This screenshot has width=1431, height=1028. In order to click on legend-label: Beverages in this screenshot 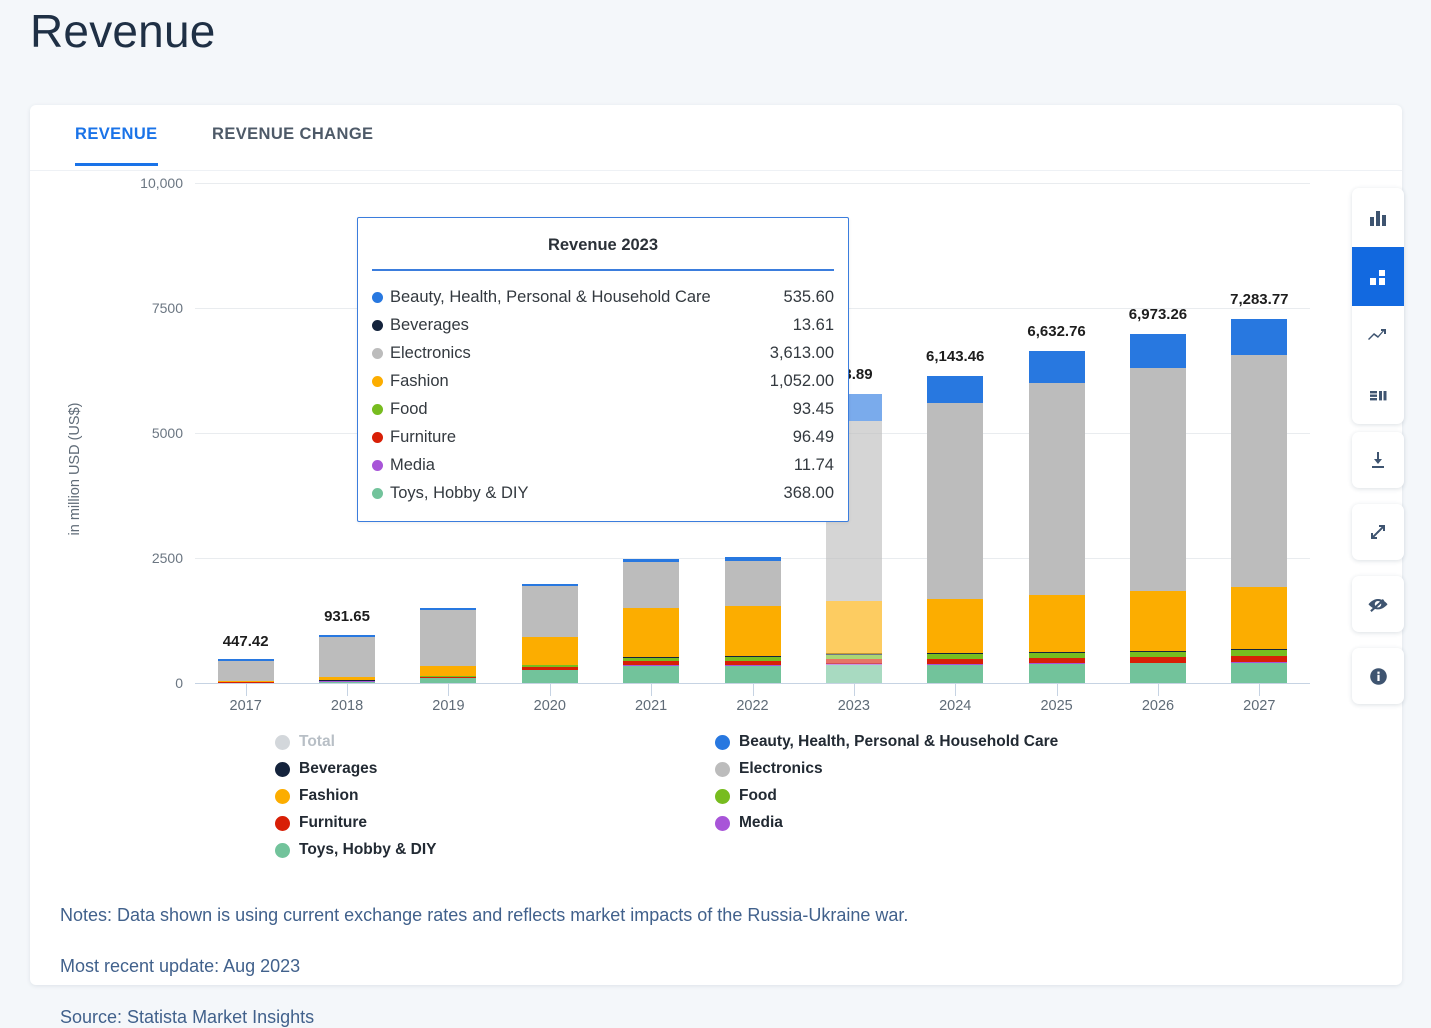, I will do `click(338, 768)`.